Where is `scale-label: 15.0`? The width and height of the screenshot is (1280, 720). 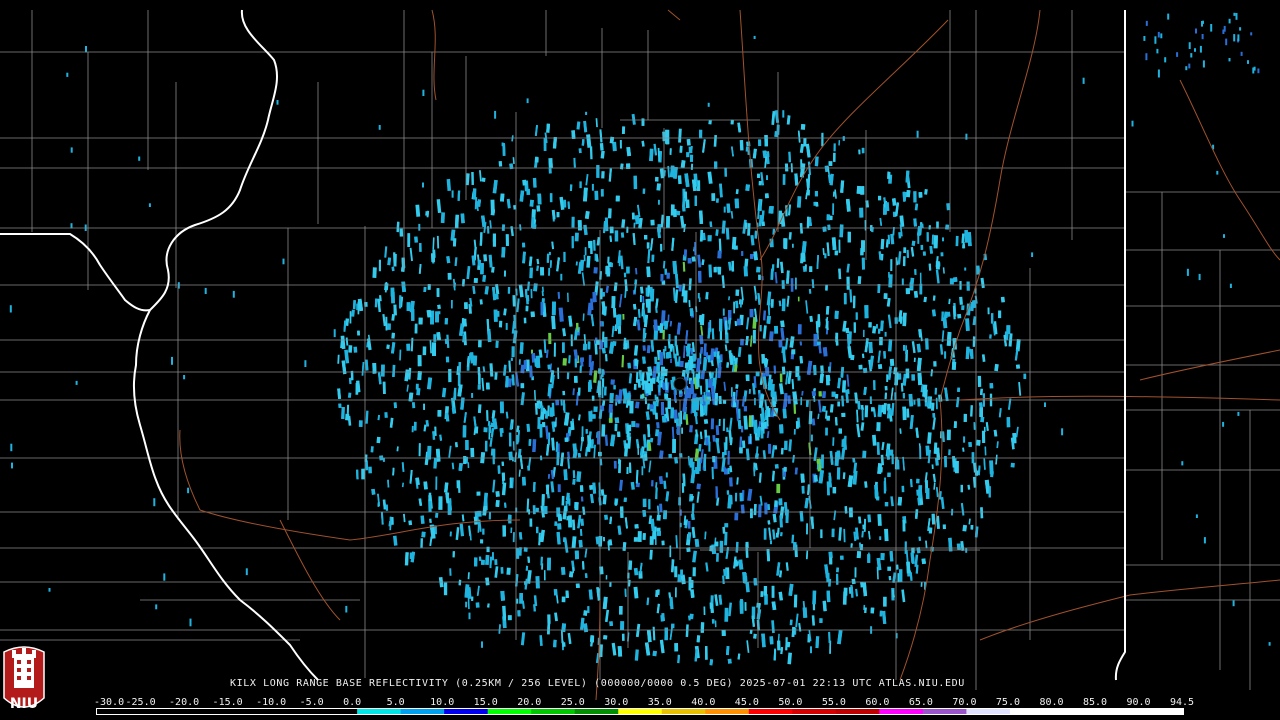 scale-label: 15.0 is located at coordinates (485, 702).